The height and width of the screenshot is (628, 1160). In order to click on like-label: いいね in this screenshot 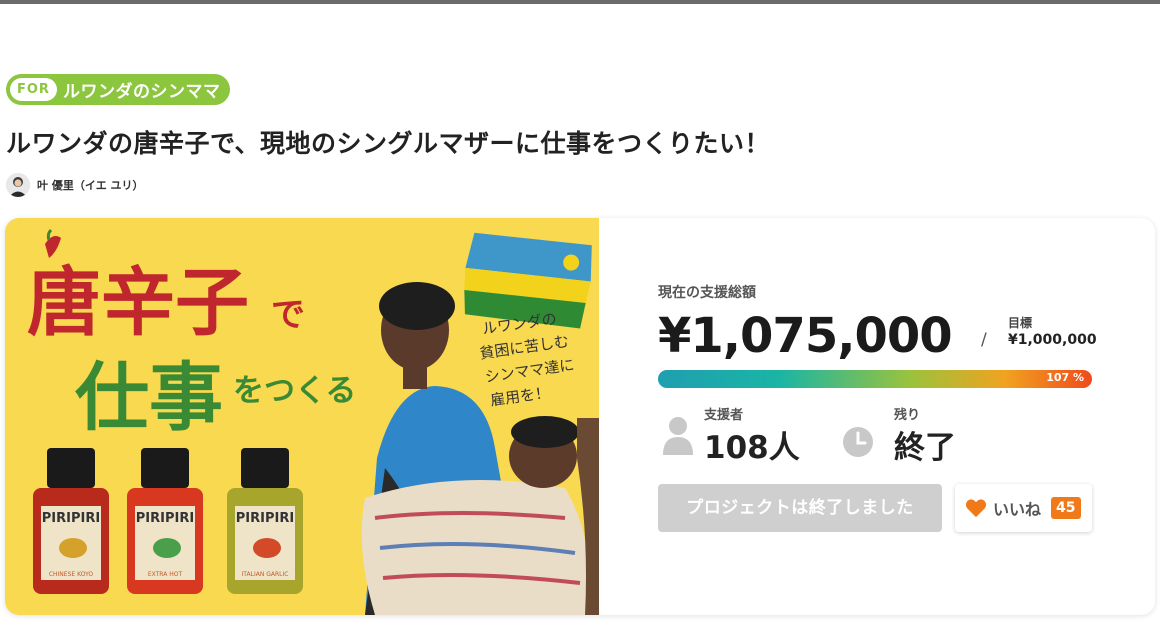, I will do `click(1017, 509)`.